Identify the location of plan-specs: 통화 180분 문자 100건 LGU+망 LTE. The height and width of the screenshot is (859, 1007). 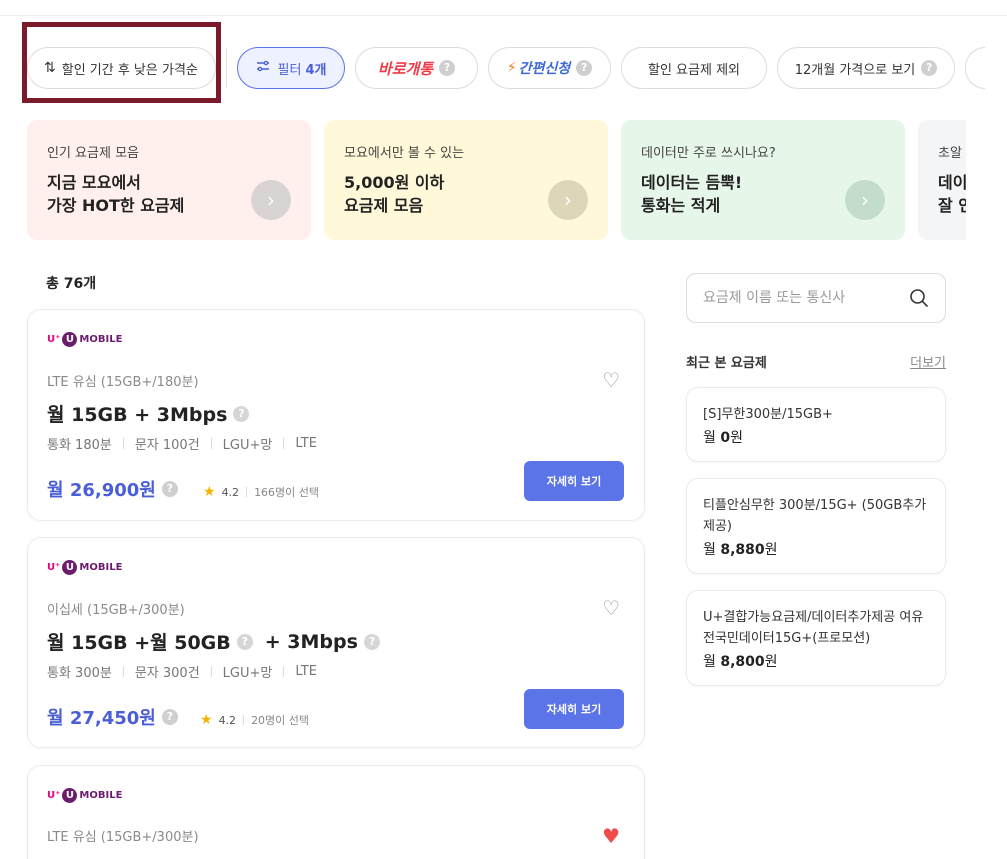
(182, 443).